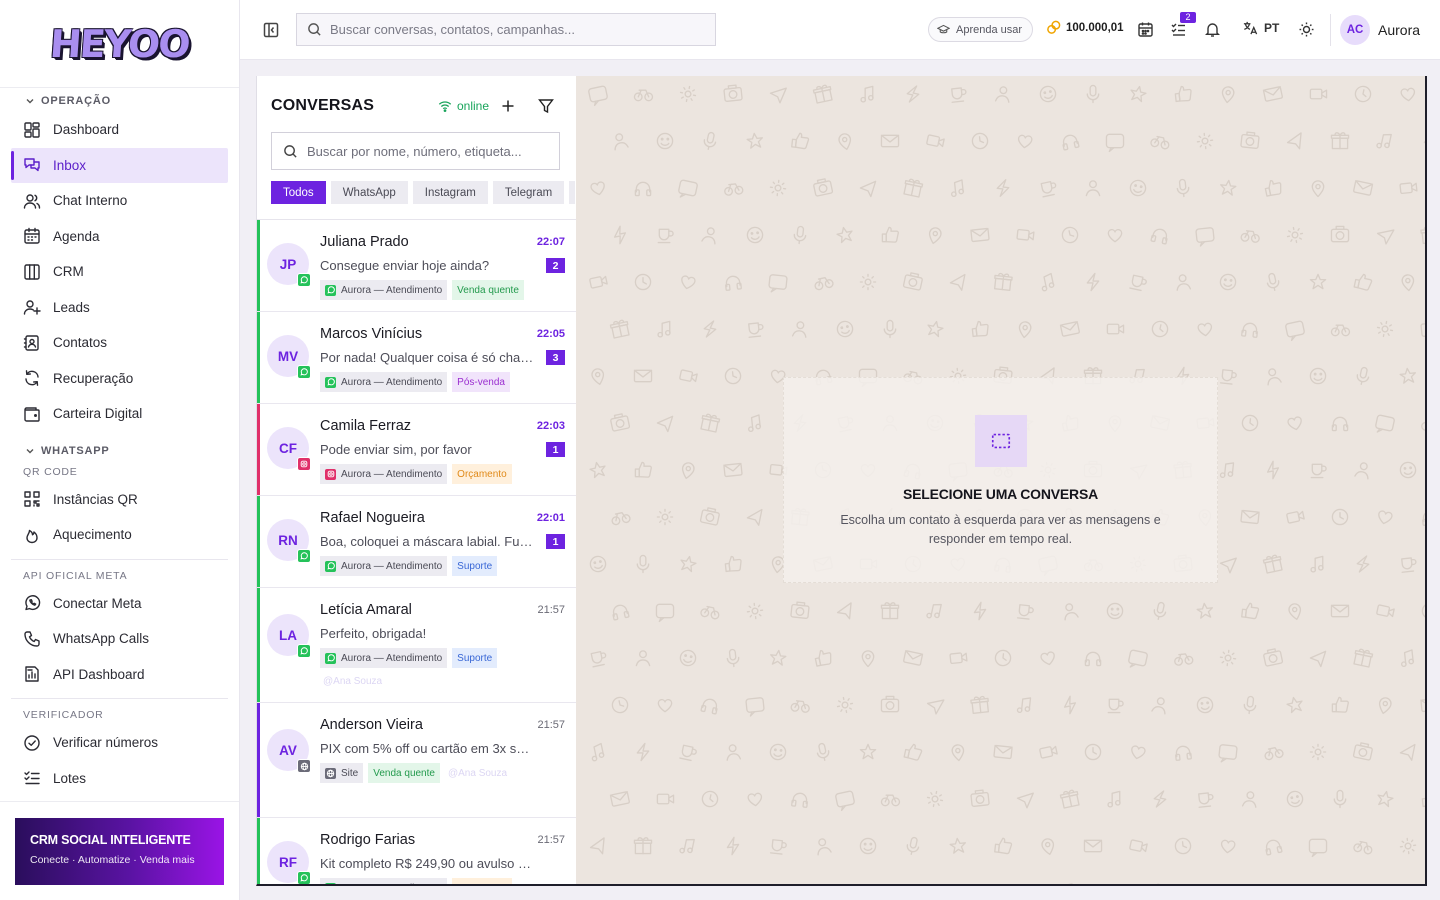 Image resolution: width=1440 pixels, height=900 pixels. Describe the element at coordinates (473, 106) in the screenshot. I see `connection-status-label: online` at that location.